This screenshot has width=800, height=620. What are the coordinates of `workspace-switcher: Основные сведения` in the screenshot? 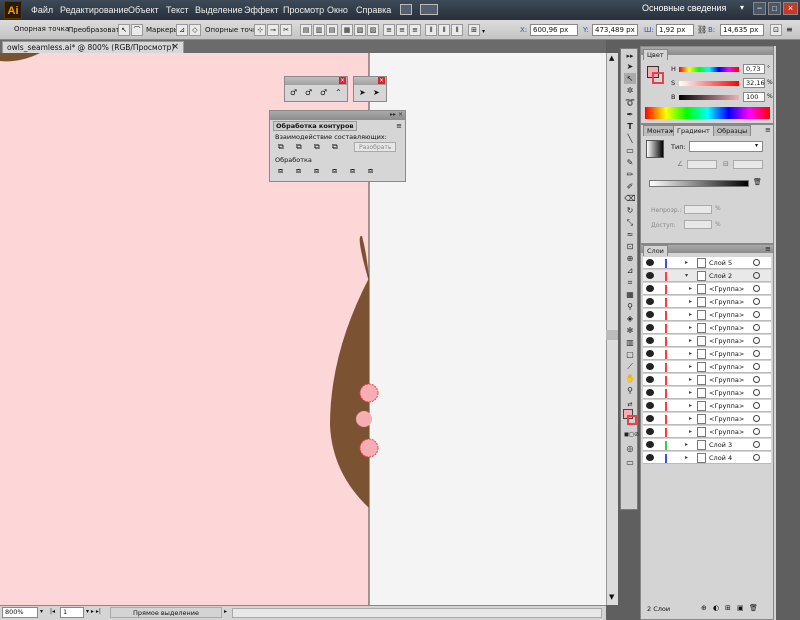 It's located at (684, 8).